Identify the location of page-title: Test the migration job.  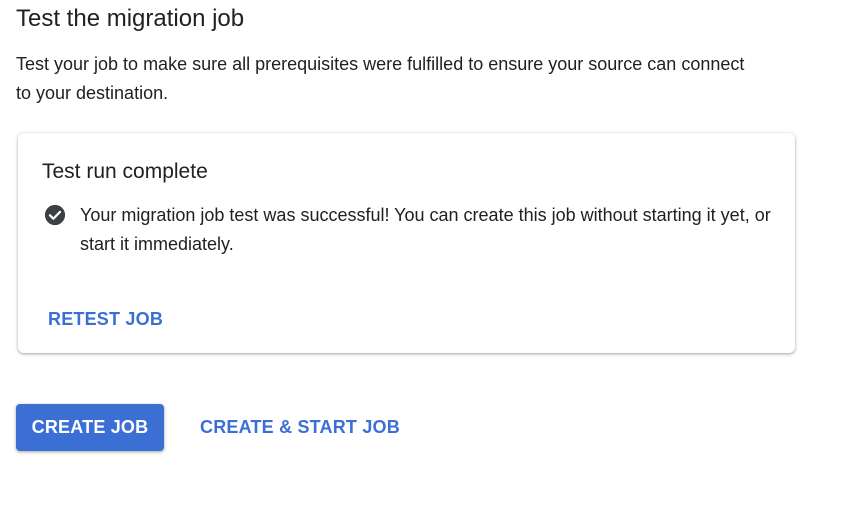
(130, 18).